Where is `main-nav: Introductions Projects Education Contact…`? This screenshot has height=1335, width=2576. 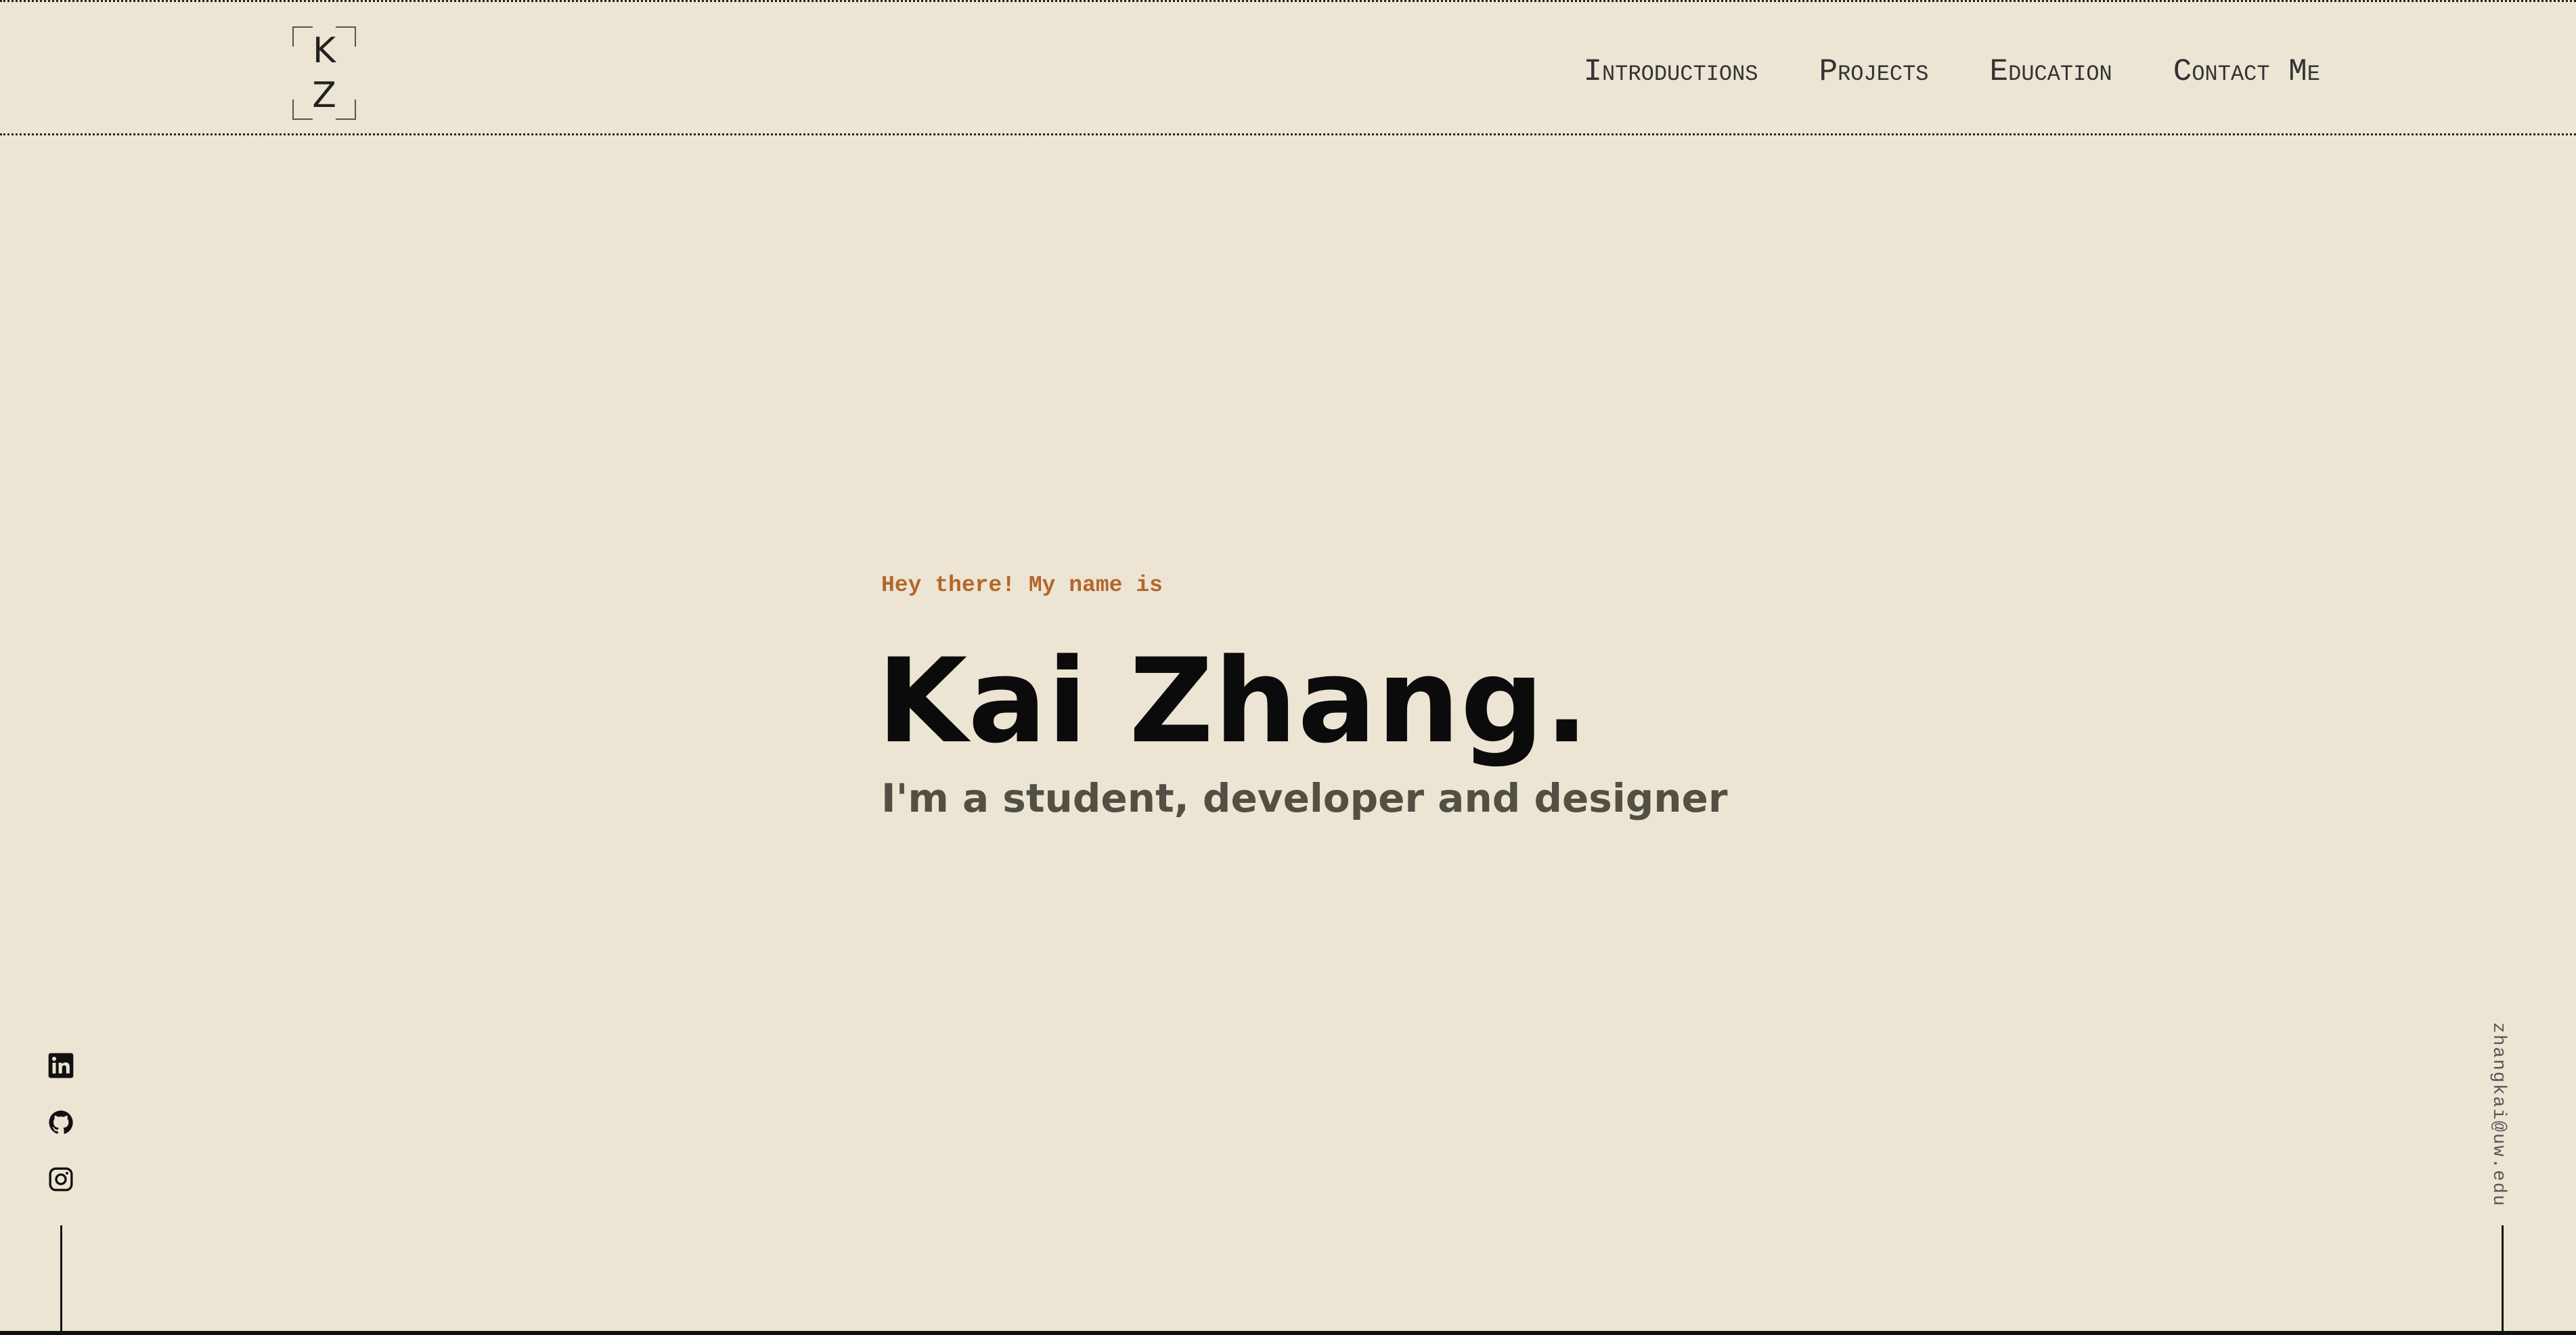 main-nav: Introductions Projects Education Contact… is located at coordinates (1951, 72).